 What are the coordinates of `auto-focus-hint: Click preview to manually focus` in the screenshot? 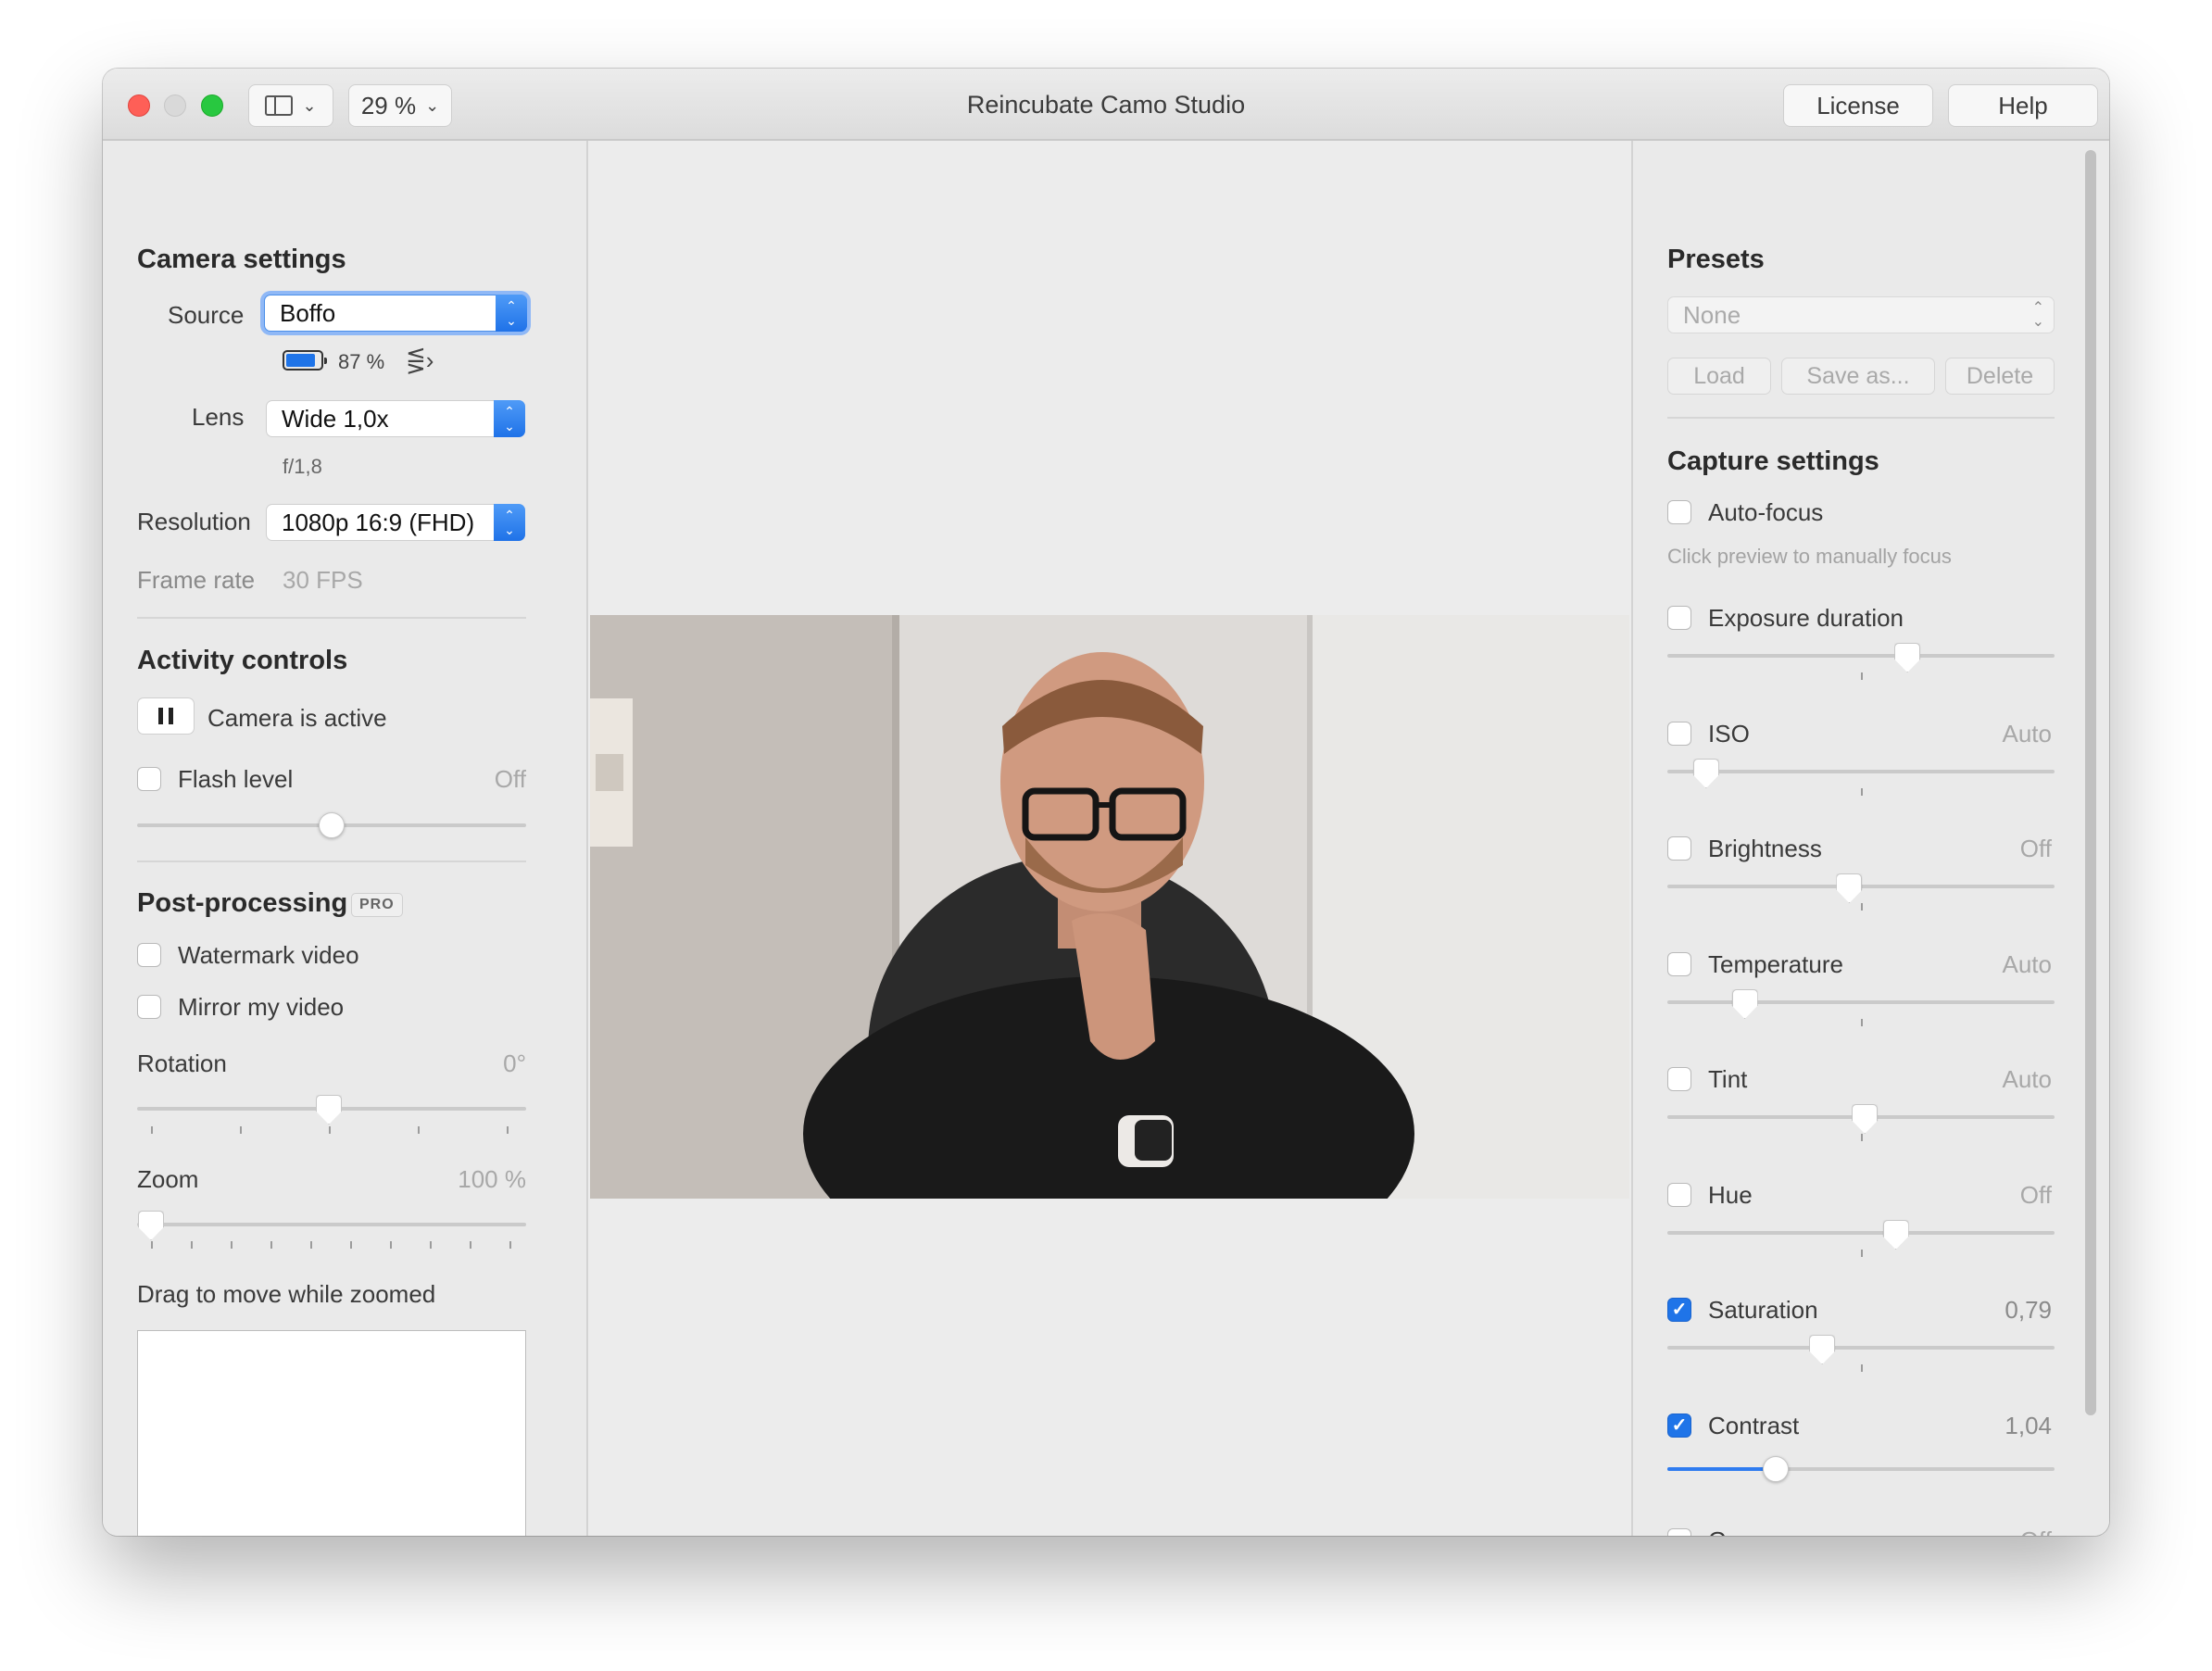 It's located at (1810, 556).